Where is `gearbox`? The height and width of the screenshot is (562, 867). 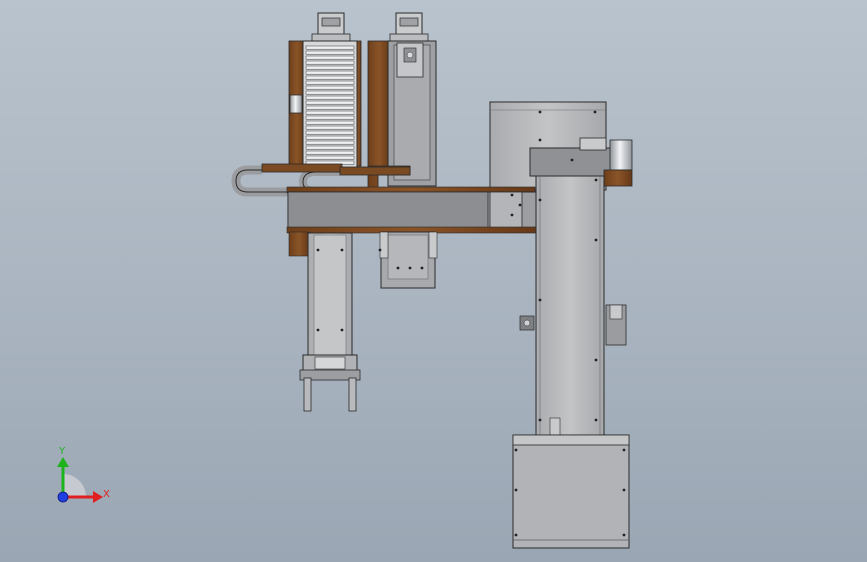 gearbox is located at coordinates (571, 162).